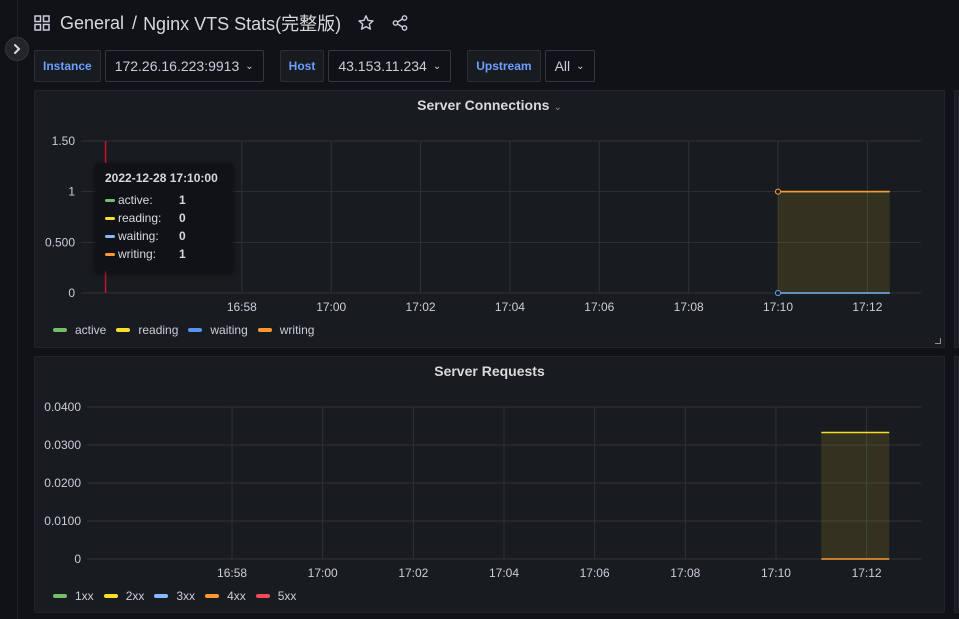  Describe the element at coordinates (62, 483) in the screenshot. I see `y-tick-label: 0.0200` at that location.